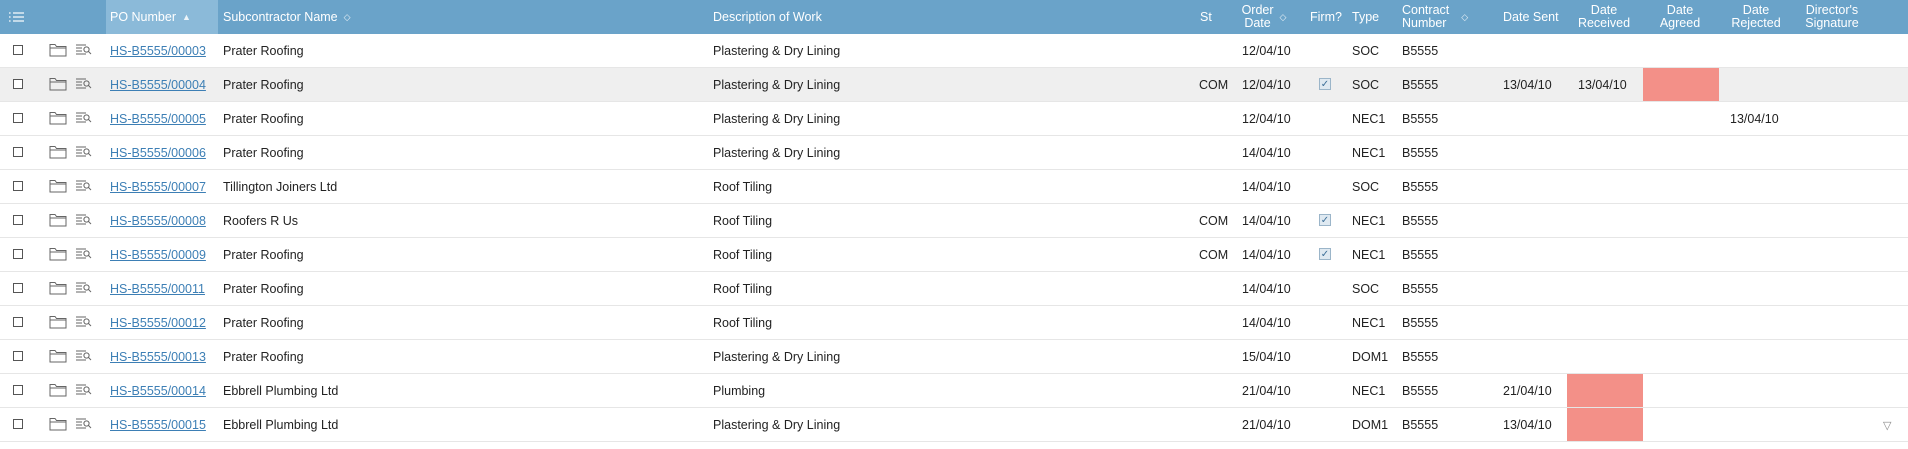 Image resolution: width=1908 pixels, height=449 pixels. Describe the element at coordinates (1602, 84) in the screenshot. I see `date-received-cell: 13/04/10` at that location.